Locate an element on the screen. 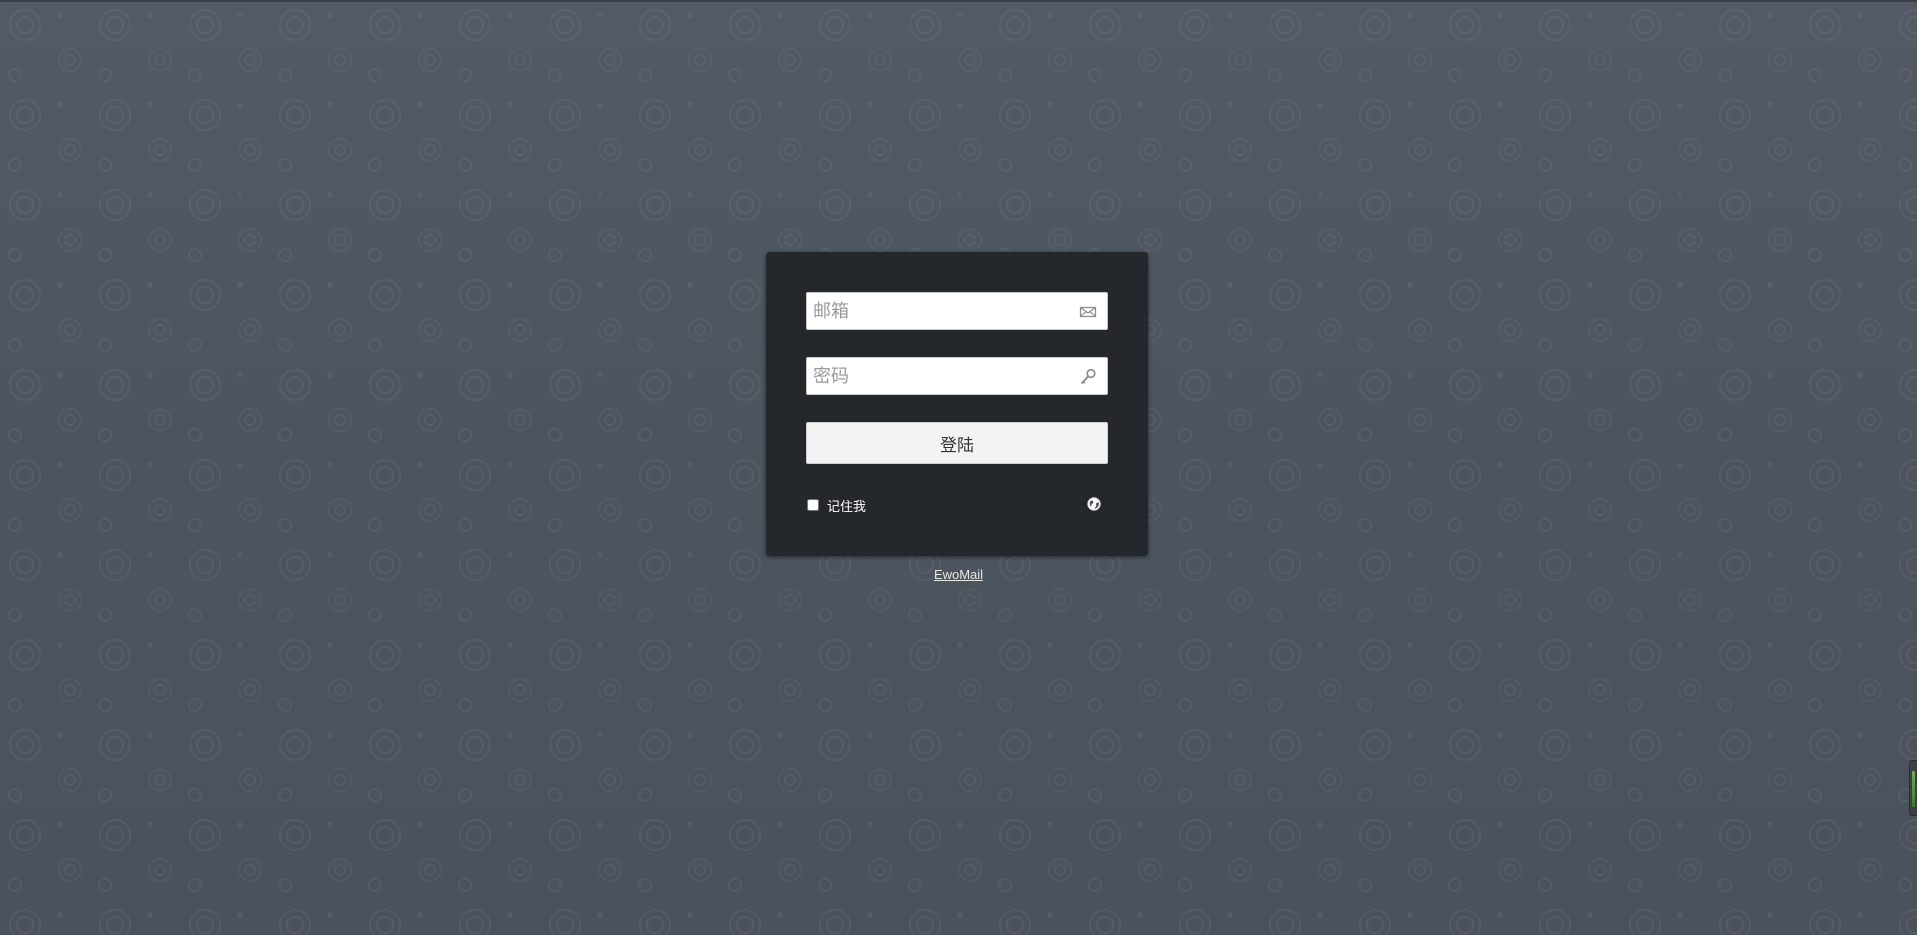  remember-me-row: 记住我 is located at coordinates (837, 506).